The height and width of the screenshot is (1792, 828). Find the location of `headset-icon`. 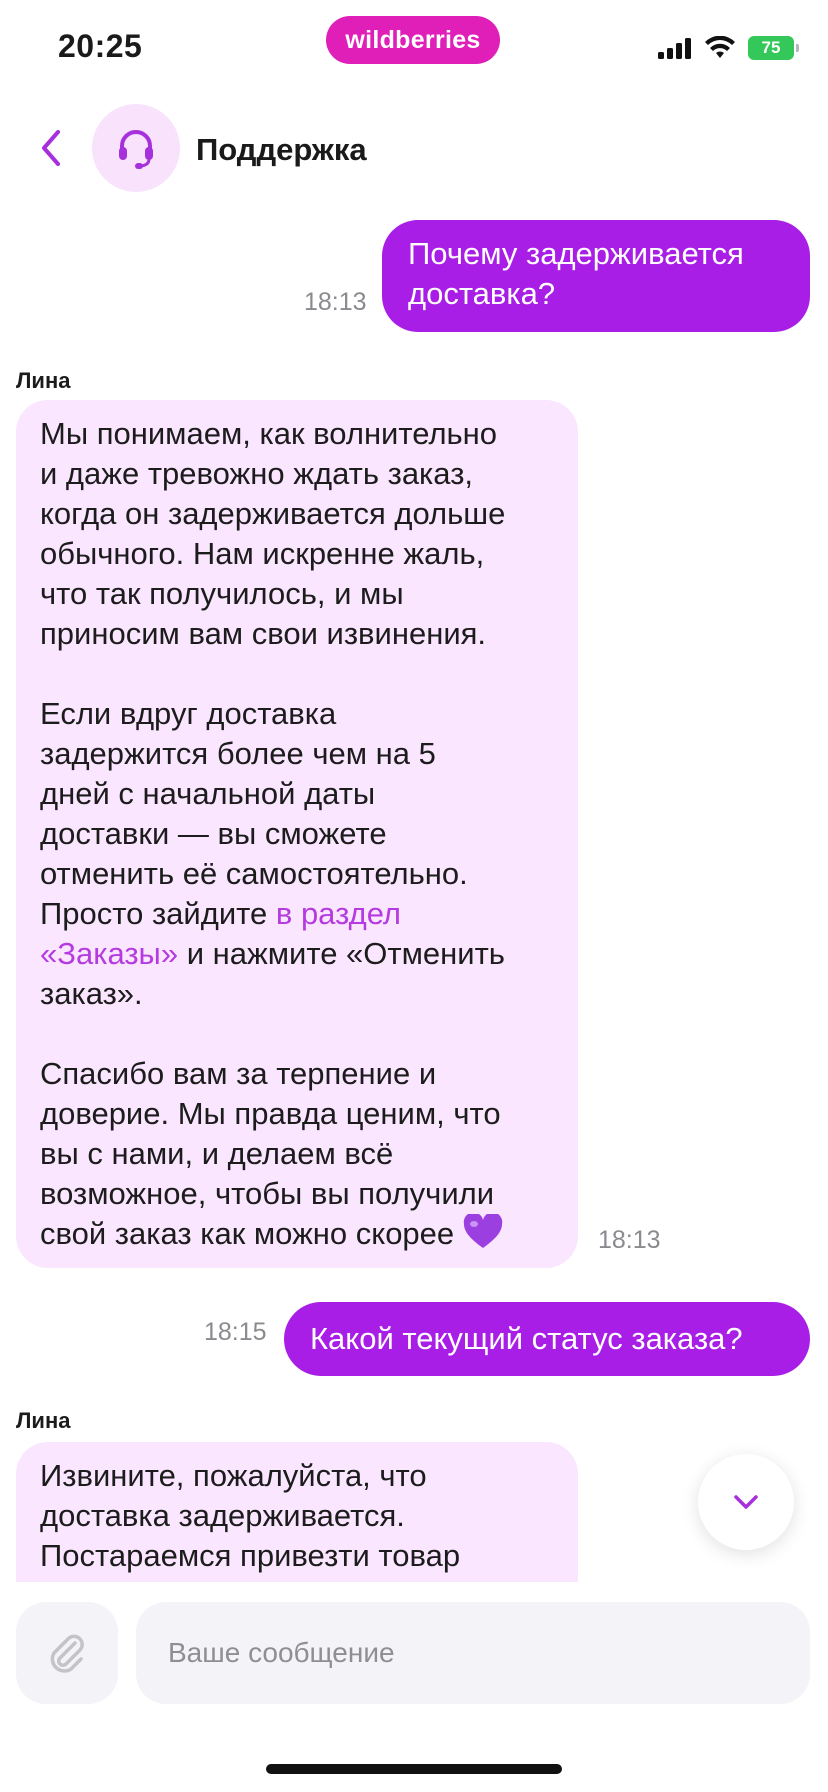

headset-icon is located at coordinates (136, 149).